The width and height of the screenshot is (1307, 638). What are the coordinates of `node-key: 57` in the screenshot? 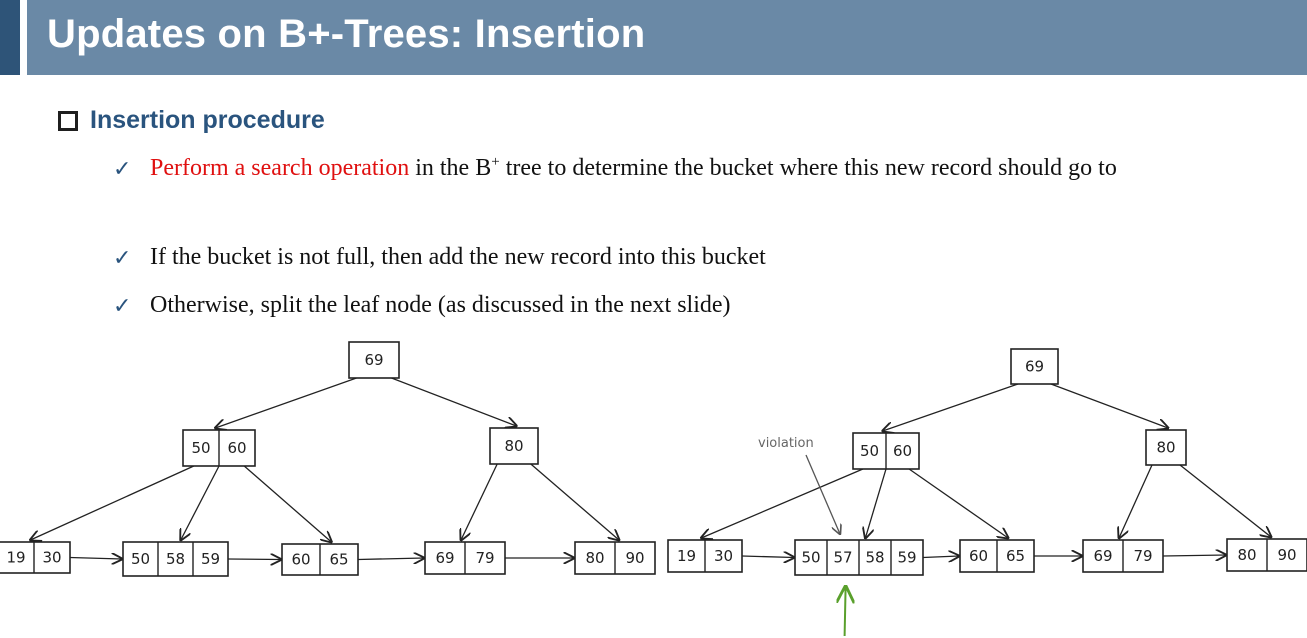 It's located at (842, 558).